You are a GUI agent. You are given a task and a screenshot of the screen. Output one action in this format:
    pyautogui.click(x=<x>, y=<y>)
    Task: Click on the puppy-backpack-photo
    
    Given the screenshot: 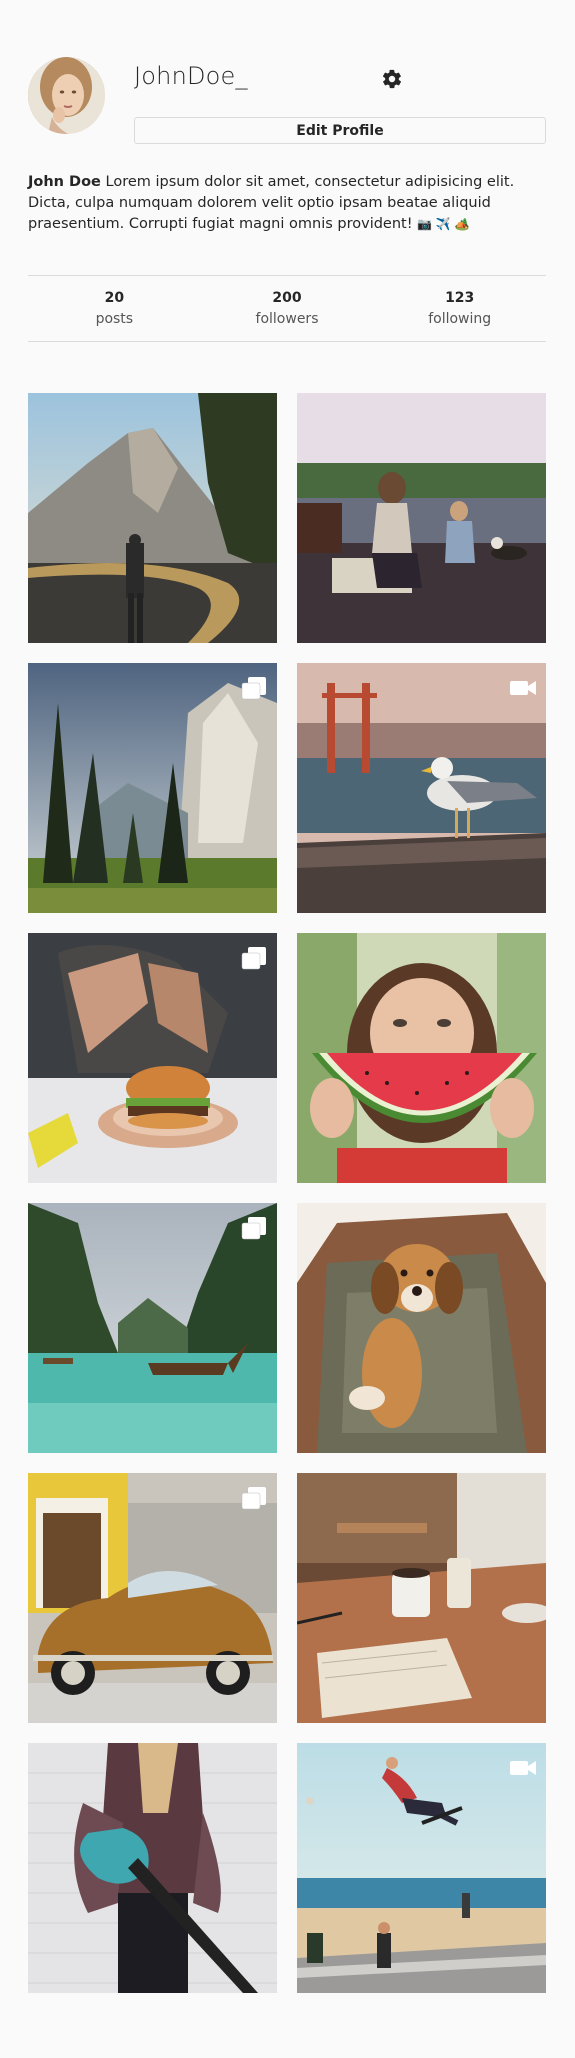 What is the action you would take?
    pyautogui.click(x=421, y=1328)
    